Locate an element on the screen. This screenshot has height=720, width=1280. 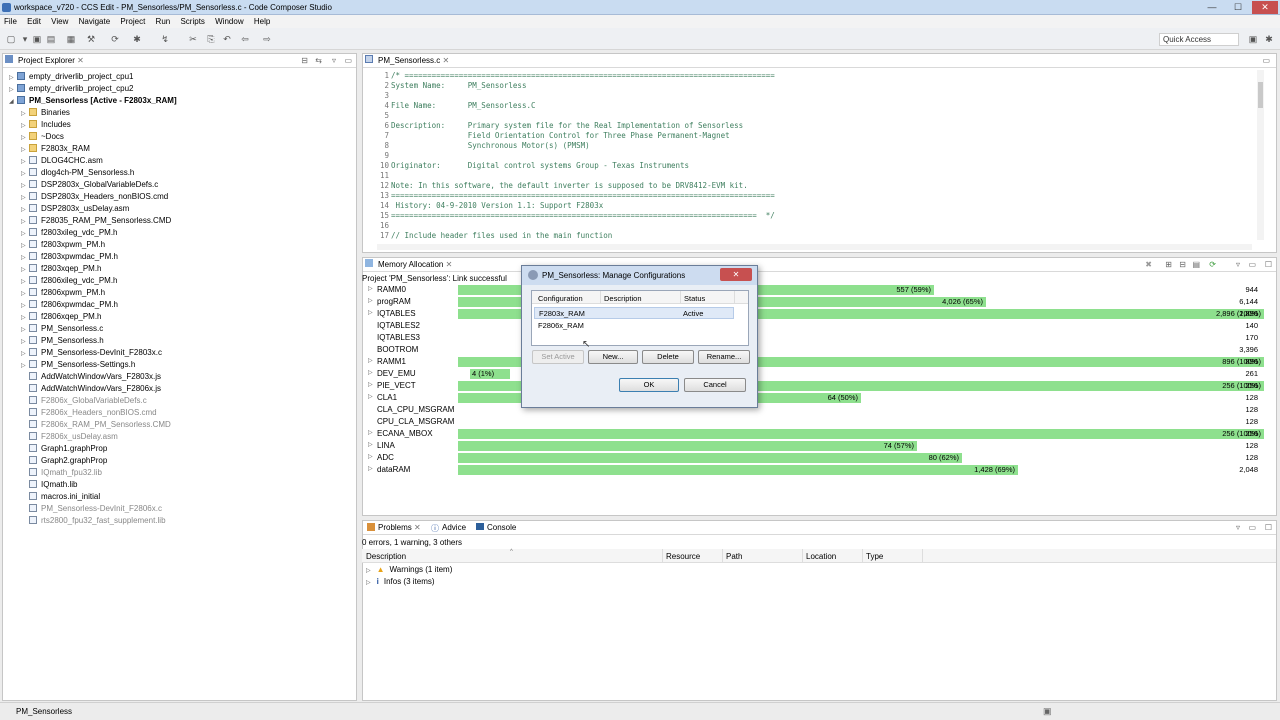
code-line: 11 is located at coordinates (385, 176).